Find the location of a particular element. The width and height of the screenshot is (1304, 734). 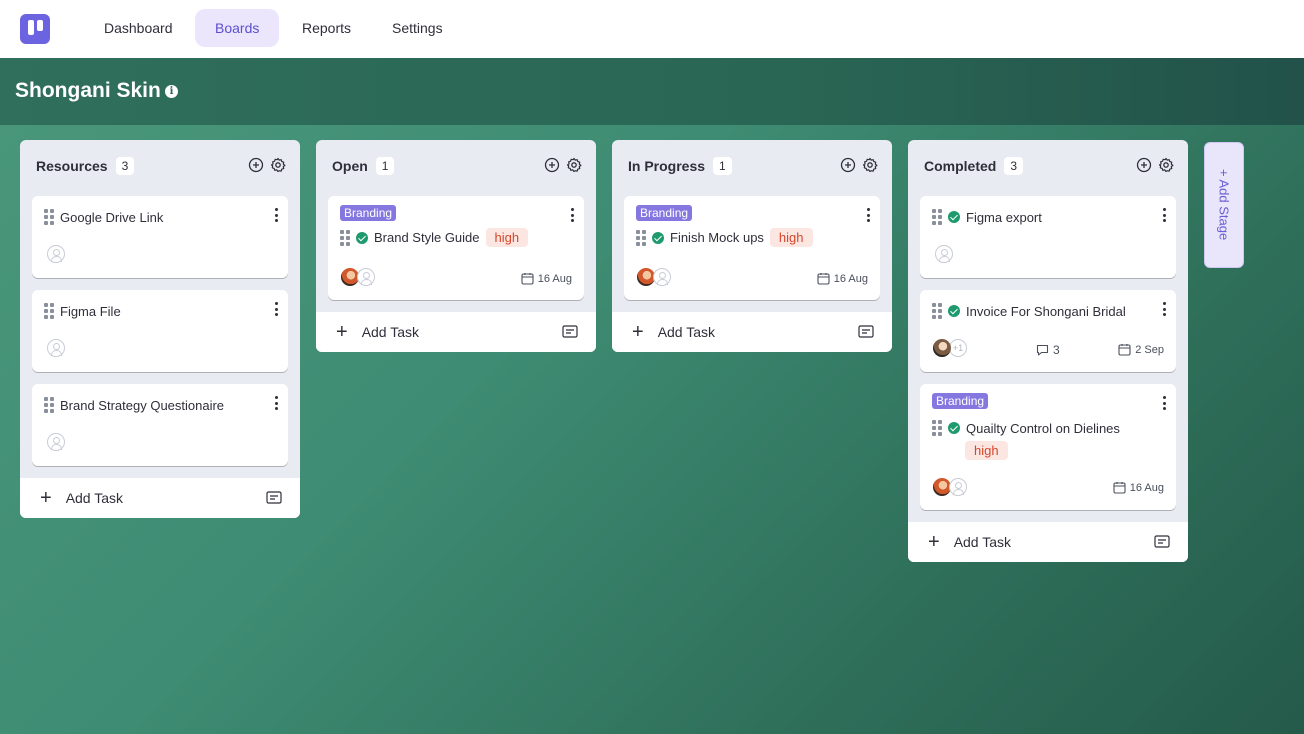

column-resources: Resources 3 Google Drive Link Figma File is located at coordinates (160, 329).